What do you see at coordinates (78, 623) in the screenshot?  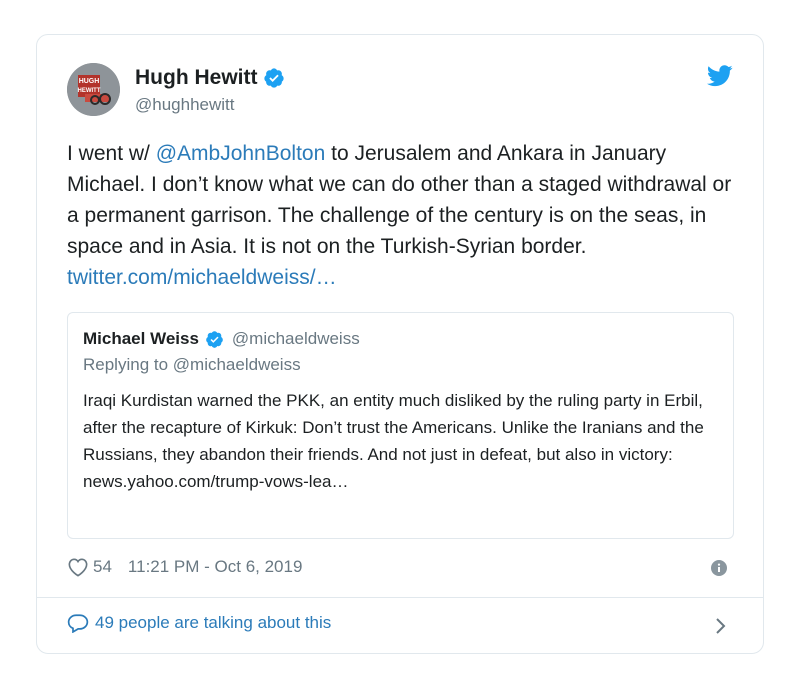 I see `comment-icon` at bounding box center [78, 623].